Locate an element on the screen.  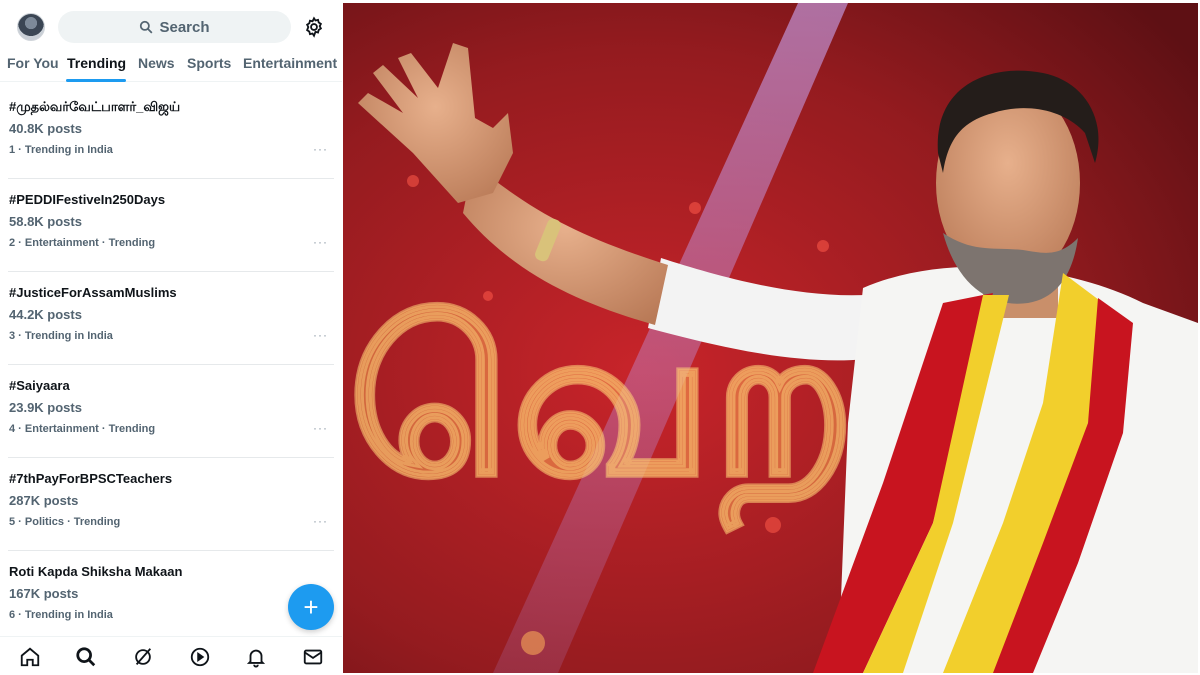
trend-name: #7thPayForBPSCTeachers is located at coordinates (91, 478).